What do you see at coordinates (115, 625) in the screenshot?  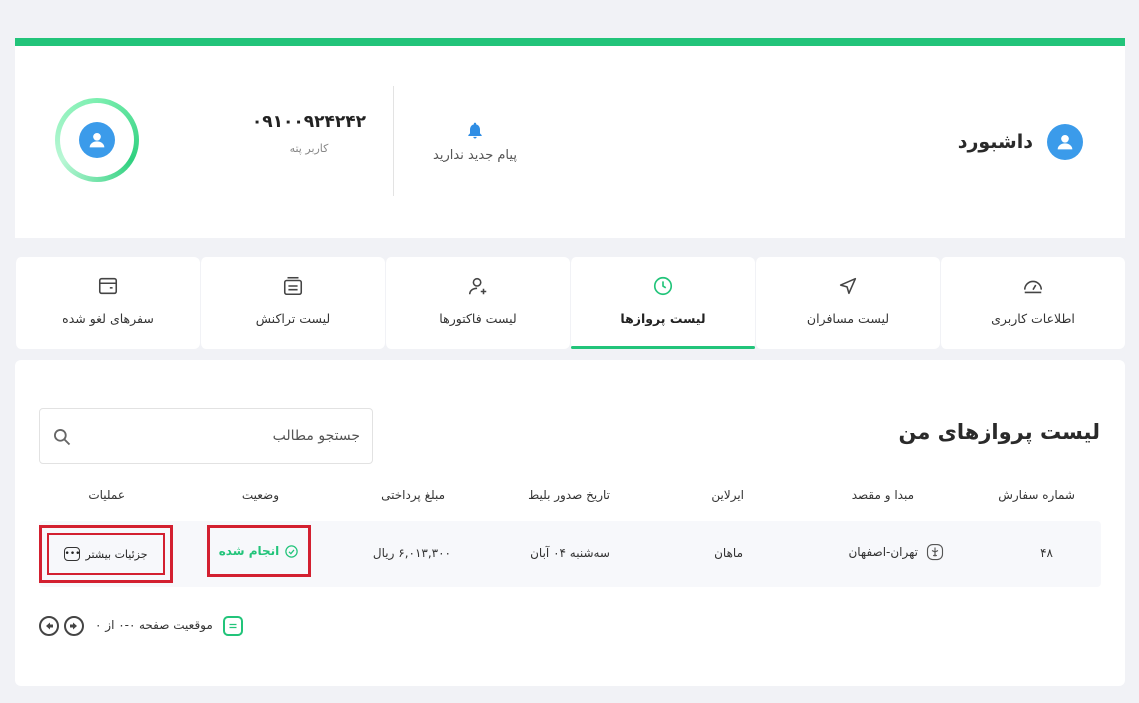 I see `page-range: ۰-۰ از ۰` at bounding box center [115, 625].